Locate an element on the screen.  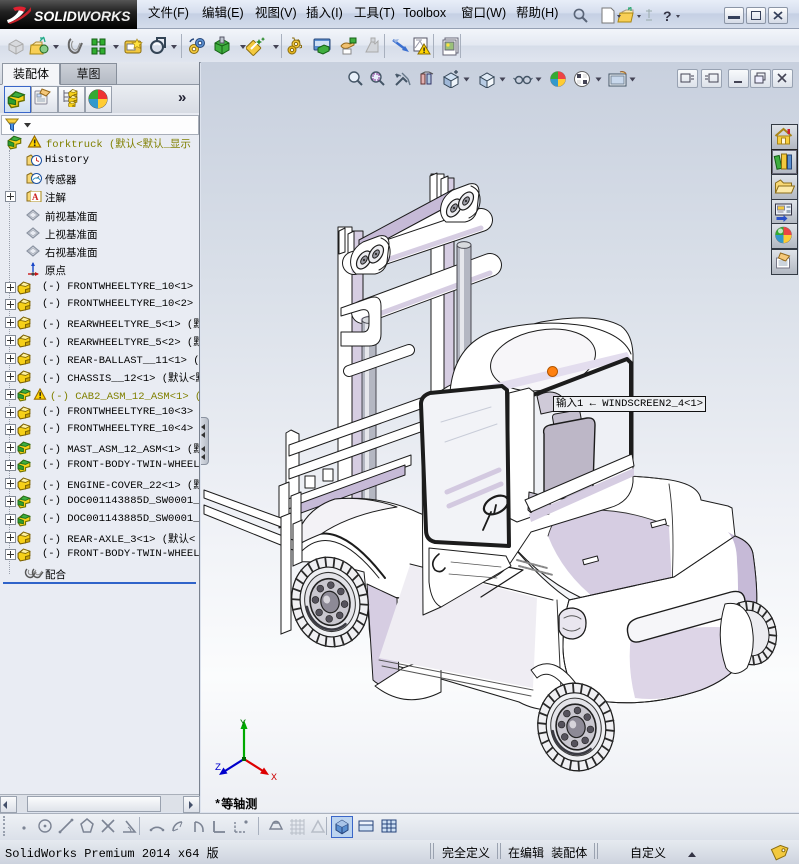
svg-text: Y is located at coordinates (243, 724).